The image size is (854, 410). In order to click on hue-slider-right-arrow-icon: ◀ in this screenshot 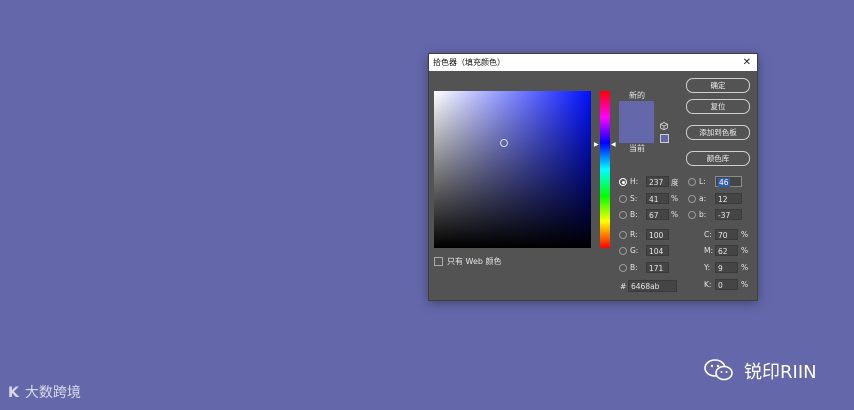, I will do `click(613, 145)`.